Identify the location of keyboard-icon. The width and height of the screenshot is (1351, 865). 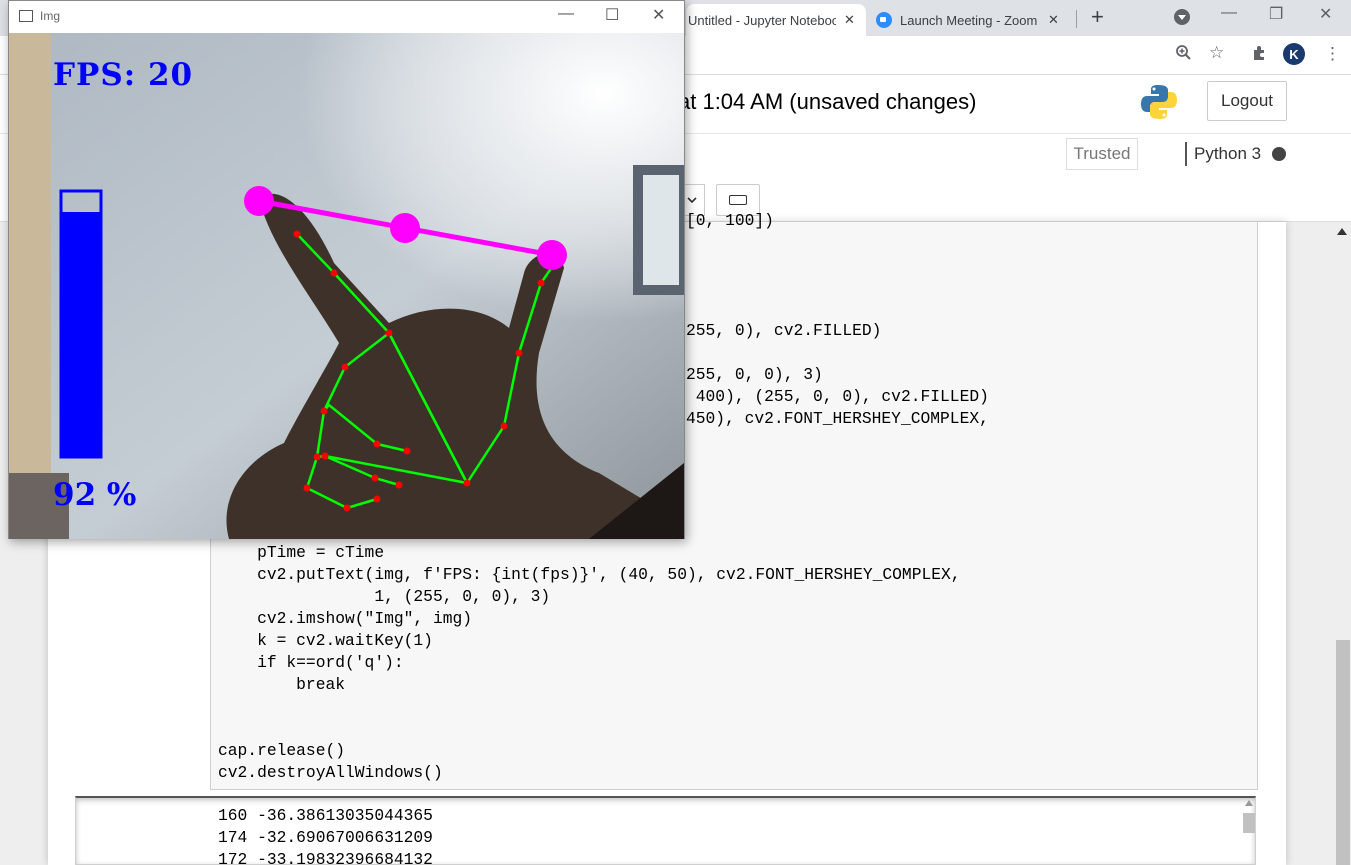
(738, 200).